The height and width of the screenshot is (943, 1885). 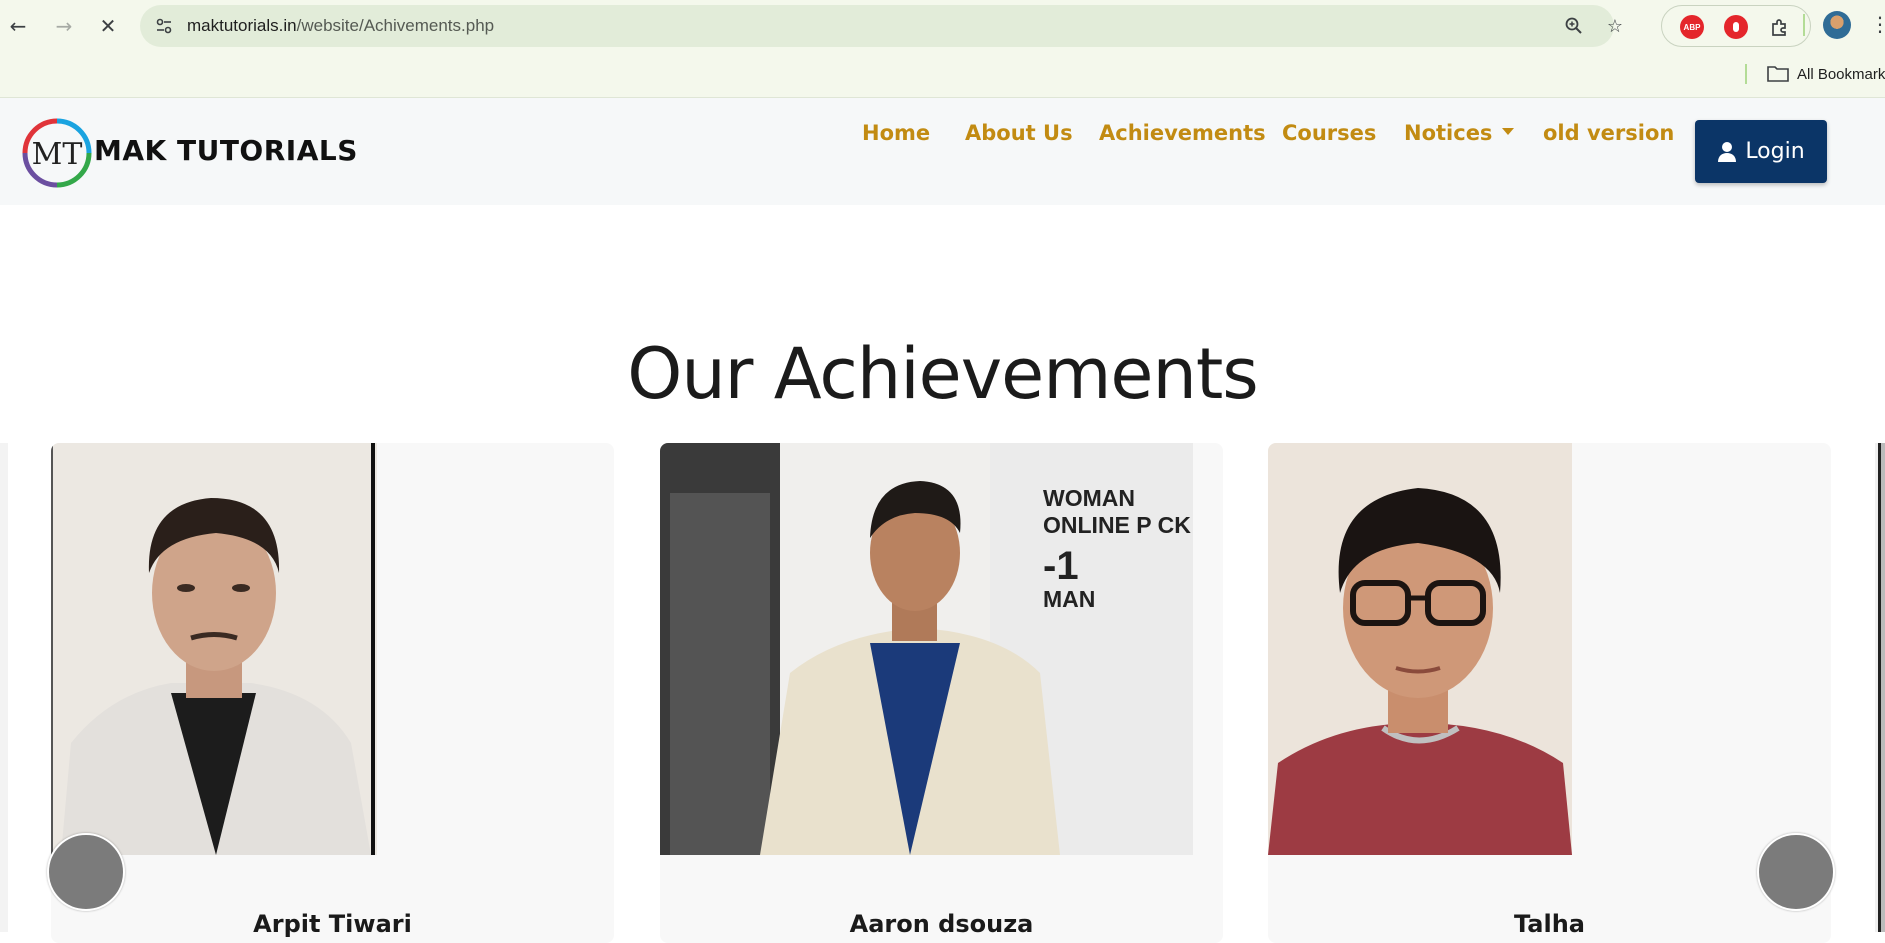 What do you see at coordinates (942, 75) in the screenshot?
I see `bookmarks-bar: All Bookmarks` at bounding box center [942, 75].